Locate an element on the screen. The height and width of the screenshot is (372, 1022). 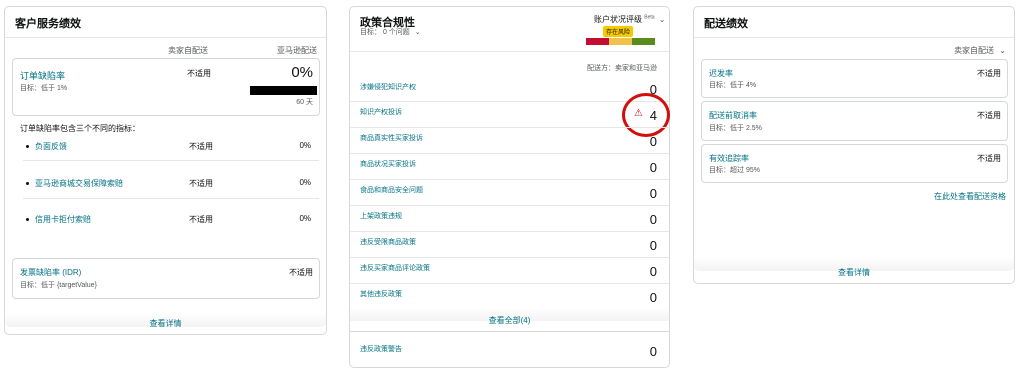
shipping-view-details: 查看详情 is located at coordinates (854, 272).